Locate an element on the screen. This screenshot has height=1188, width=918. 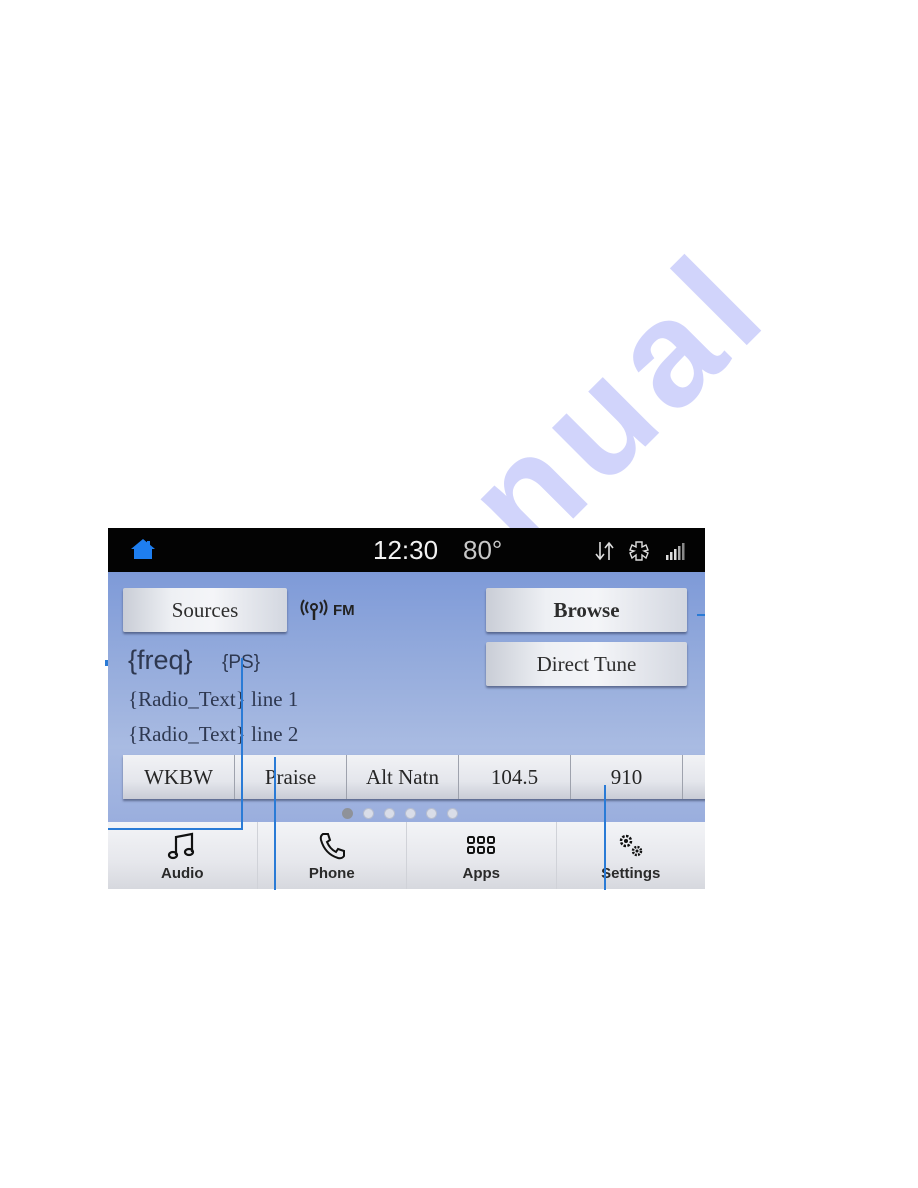
browse-button: Browse is located at coordinates (586, 610).